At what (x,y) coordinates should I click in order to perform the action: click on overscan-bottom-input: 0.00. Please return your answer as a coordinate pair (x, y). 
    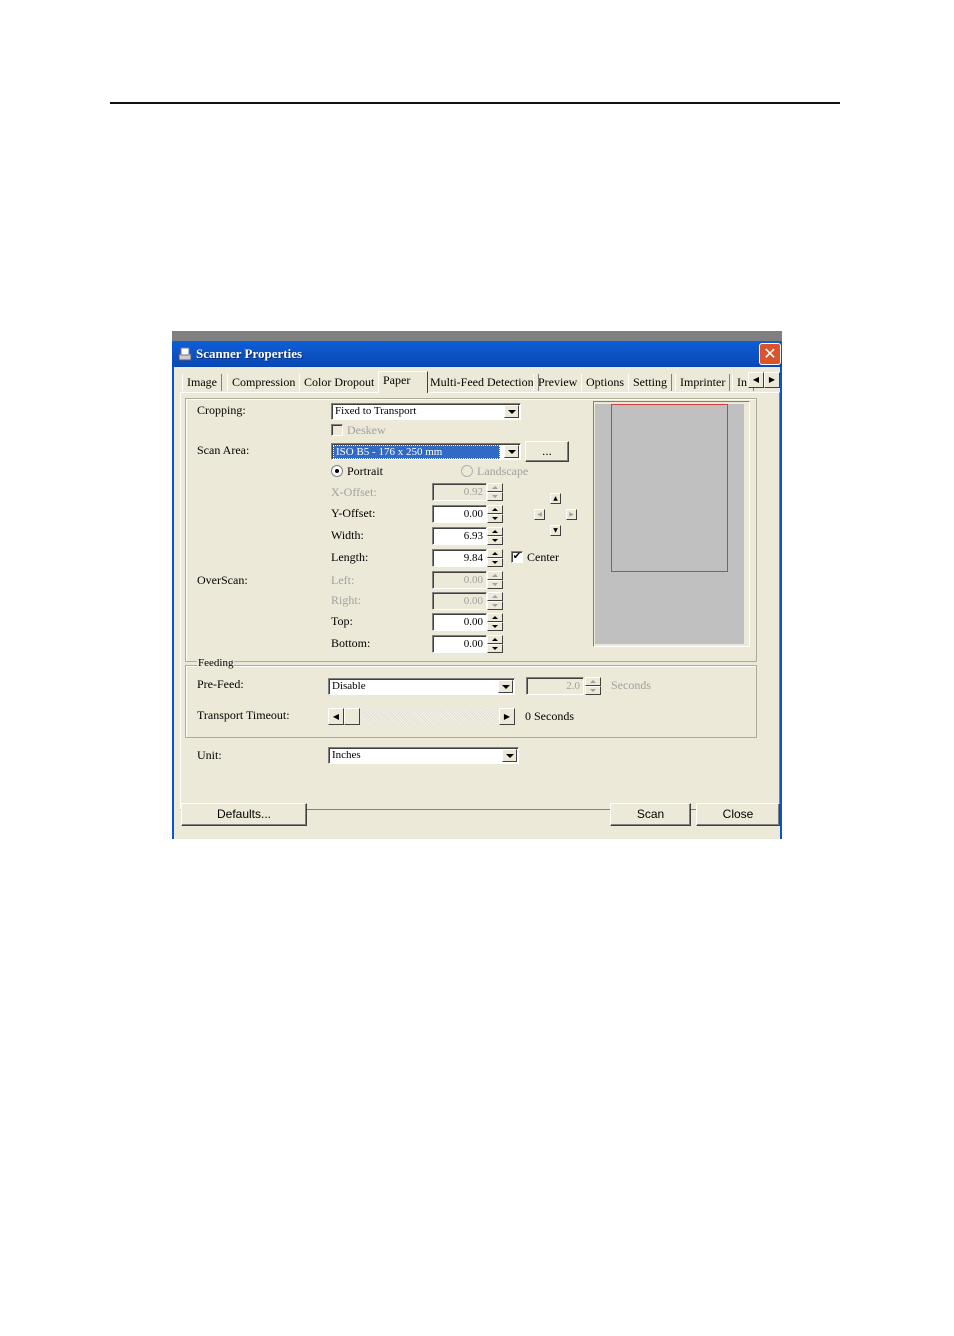
    Looking at the image, I should click on (459, 644).